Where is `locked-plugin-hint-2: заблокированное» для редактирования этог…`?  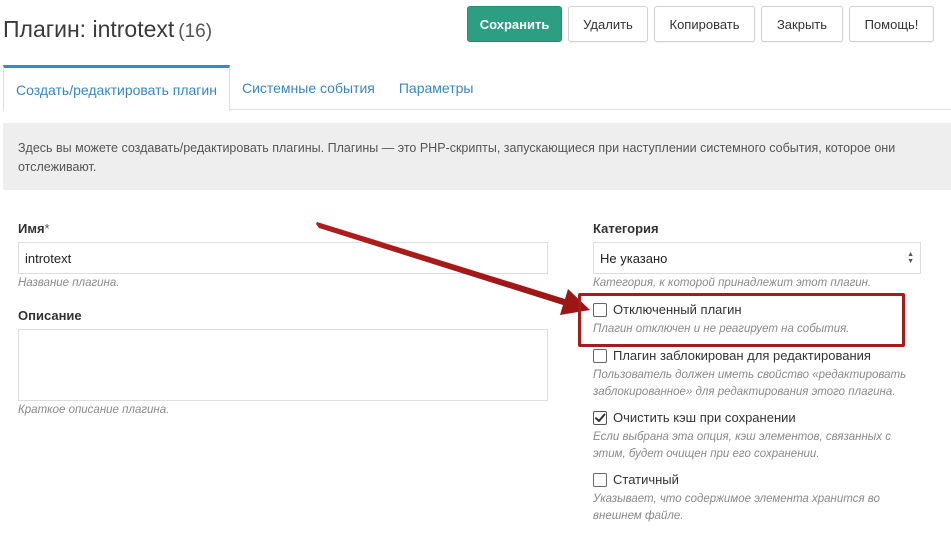 locked-plugin-hint-2: заблокированное» для редактирования этог… is located at coordinates (744, 392).